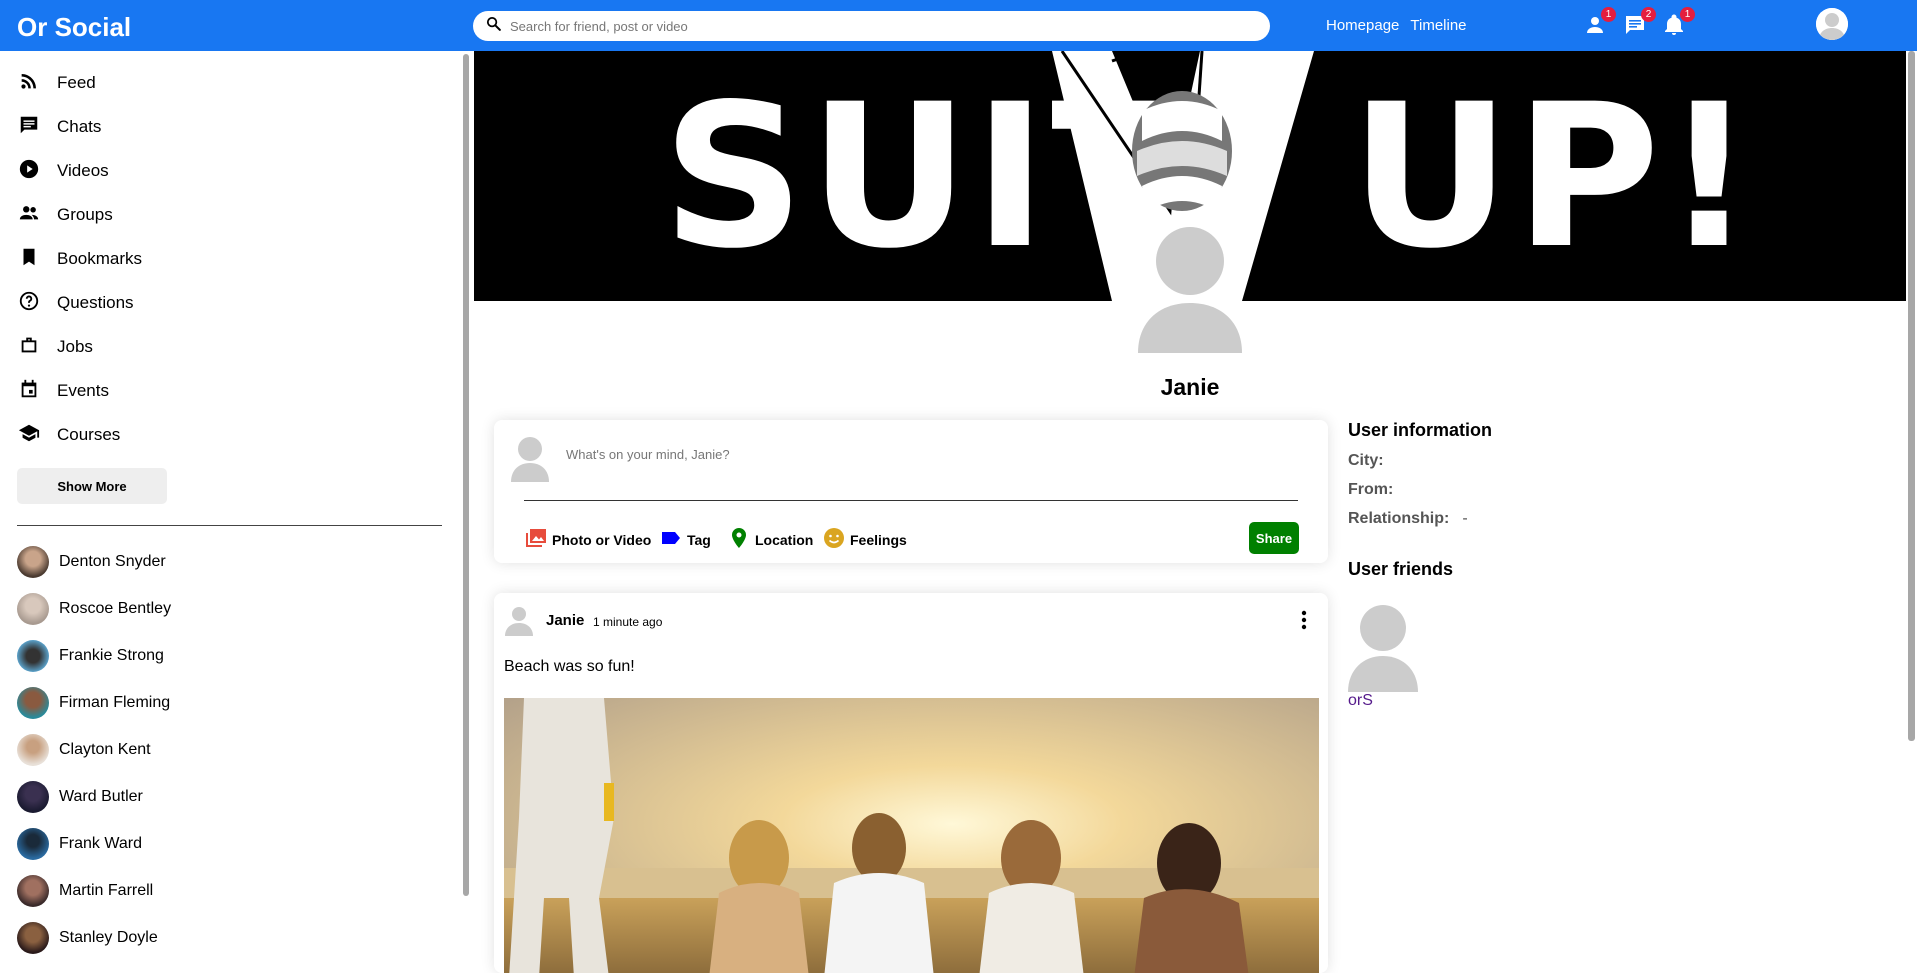 The image size is (1917, 973). Describe the element at coordinates (569, 666) in the screenshot. I see `post-text: Beach was so fun!` at that location.